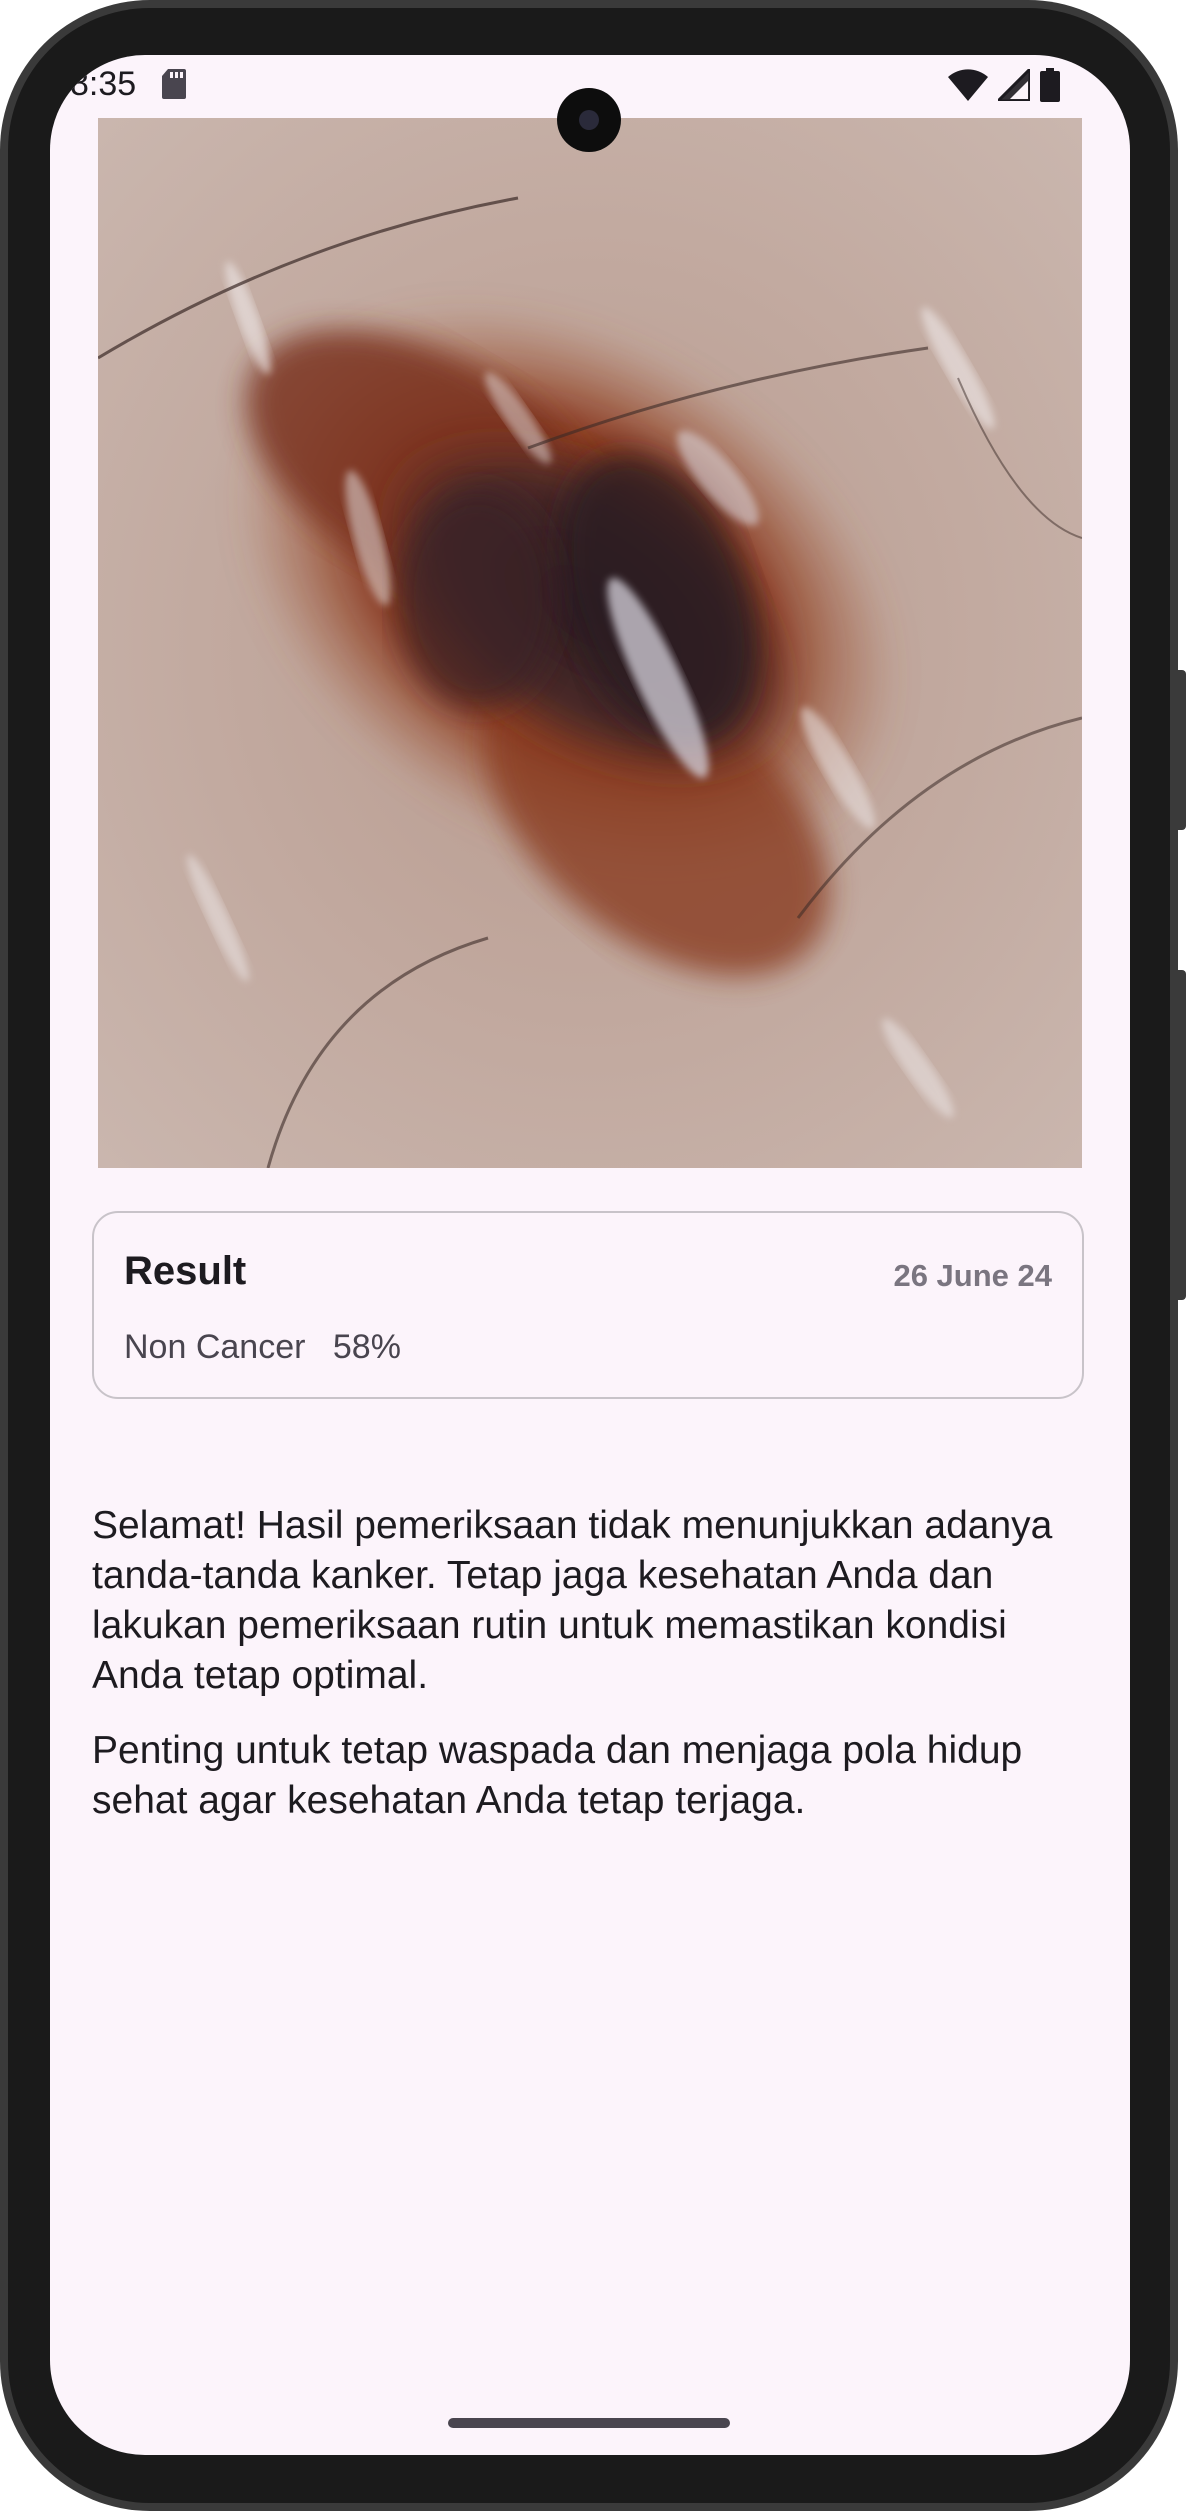 Image resolution: width=1187 pixels, height=2513 pixels. Describe the element at coordinates (589, 120) in the screenshot. I see `front-camera` at that location.